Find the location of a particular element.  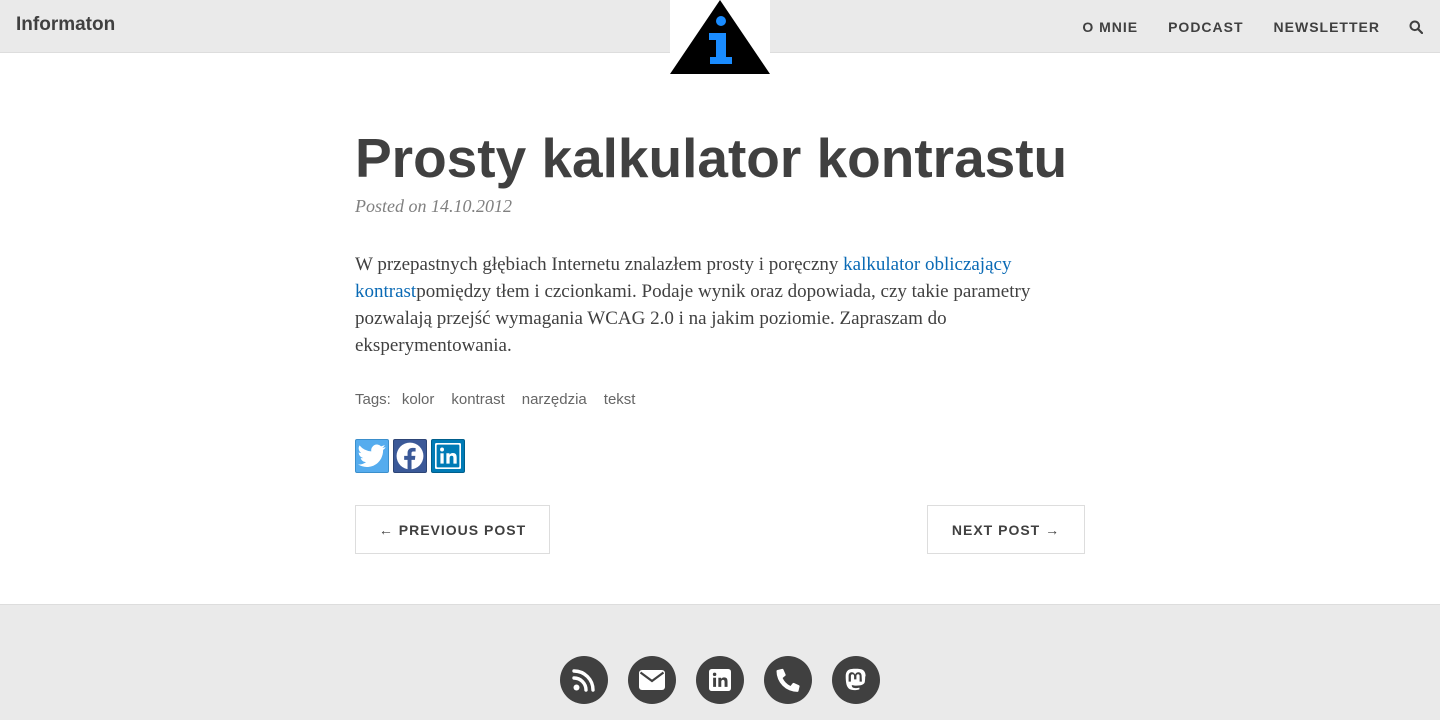

nav-link-podcast: PODCAST is located at coordinates (1205, 27).